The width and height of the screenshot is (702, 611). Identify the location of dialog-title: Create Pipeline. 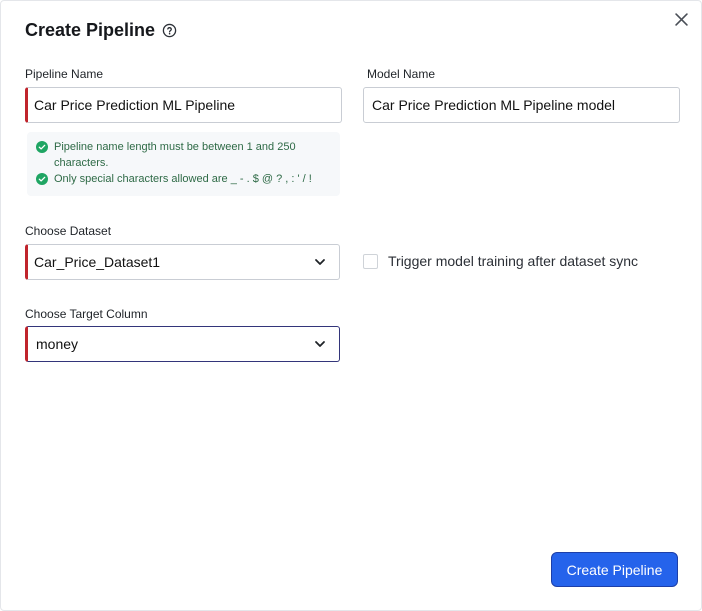
(101, 30).